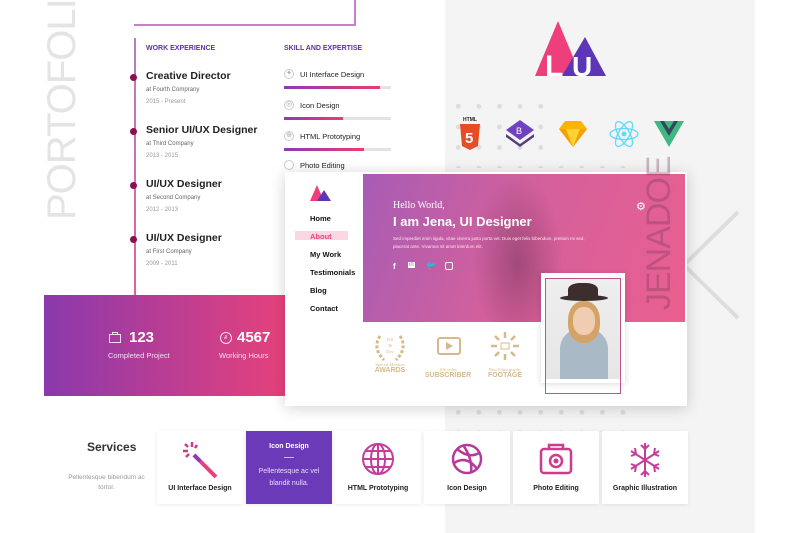  I want to click on service-card-graphic-illustration: Graphic Illustration, so click(645, 467).